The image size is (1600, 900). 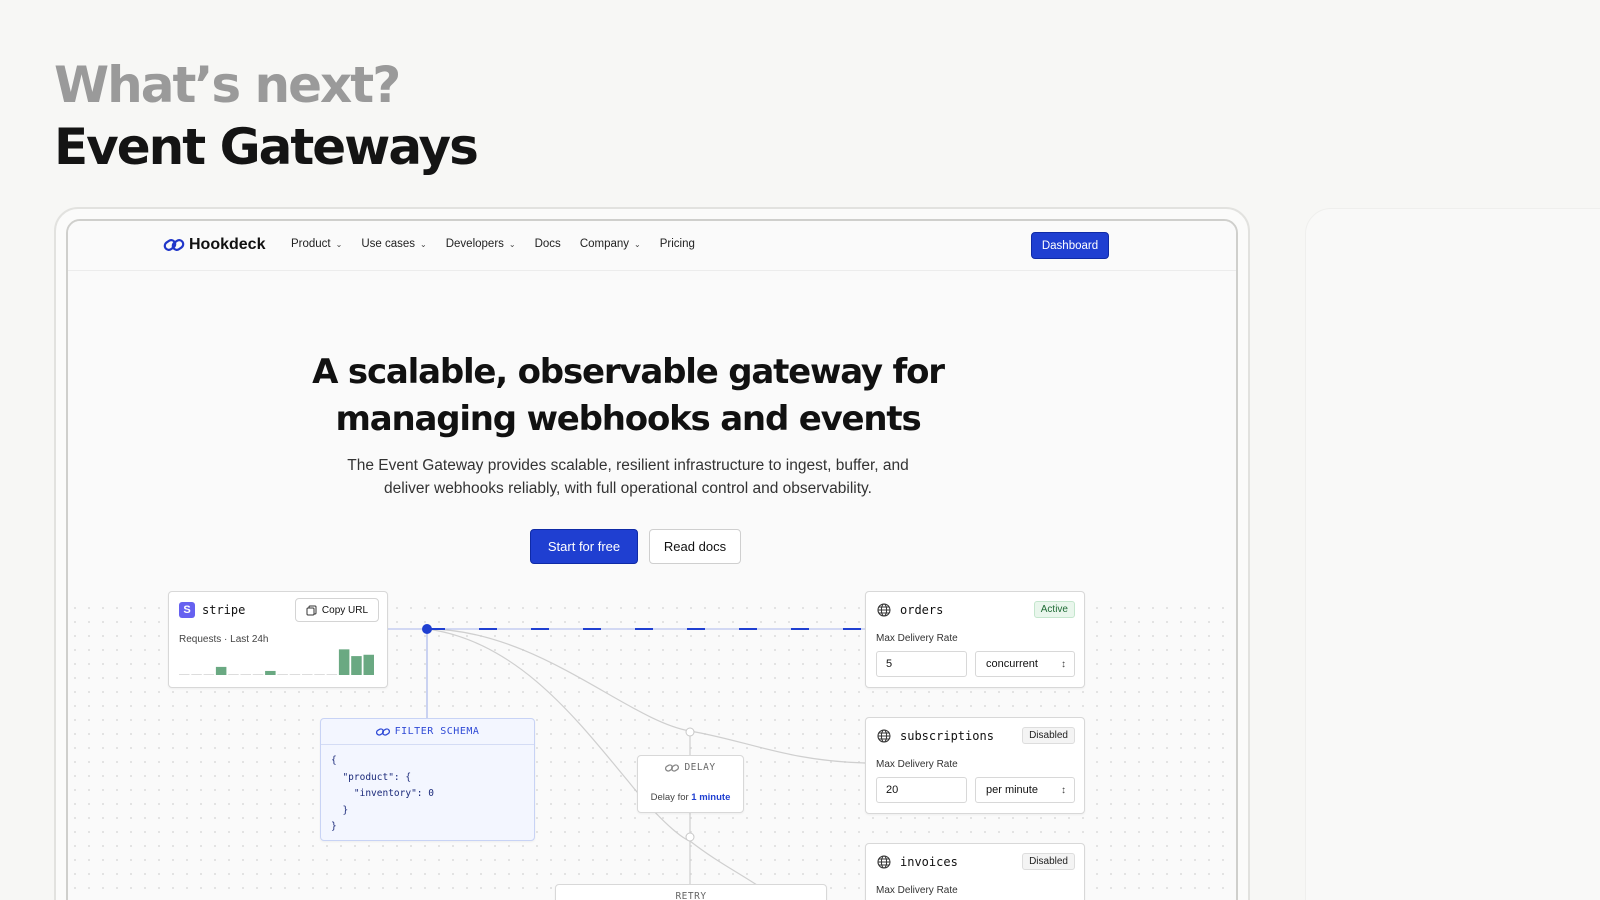 I want to click on delay-prefix: Delay for, so click(x=669, y=797).